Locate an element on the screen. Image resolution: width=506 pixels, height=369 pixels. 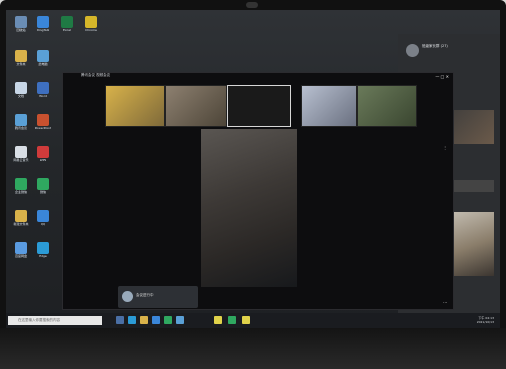
recycle-bin-icon is located at coordinates (21, 22).